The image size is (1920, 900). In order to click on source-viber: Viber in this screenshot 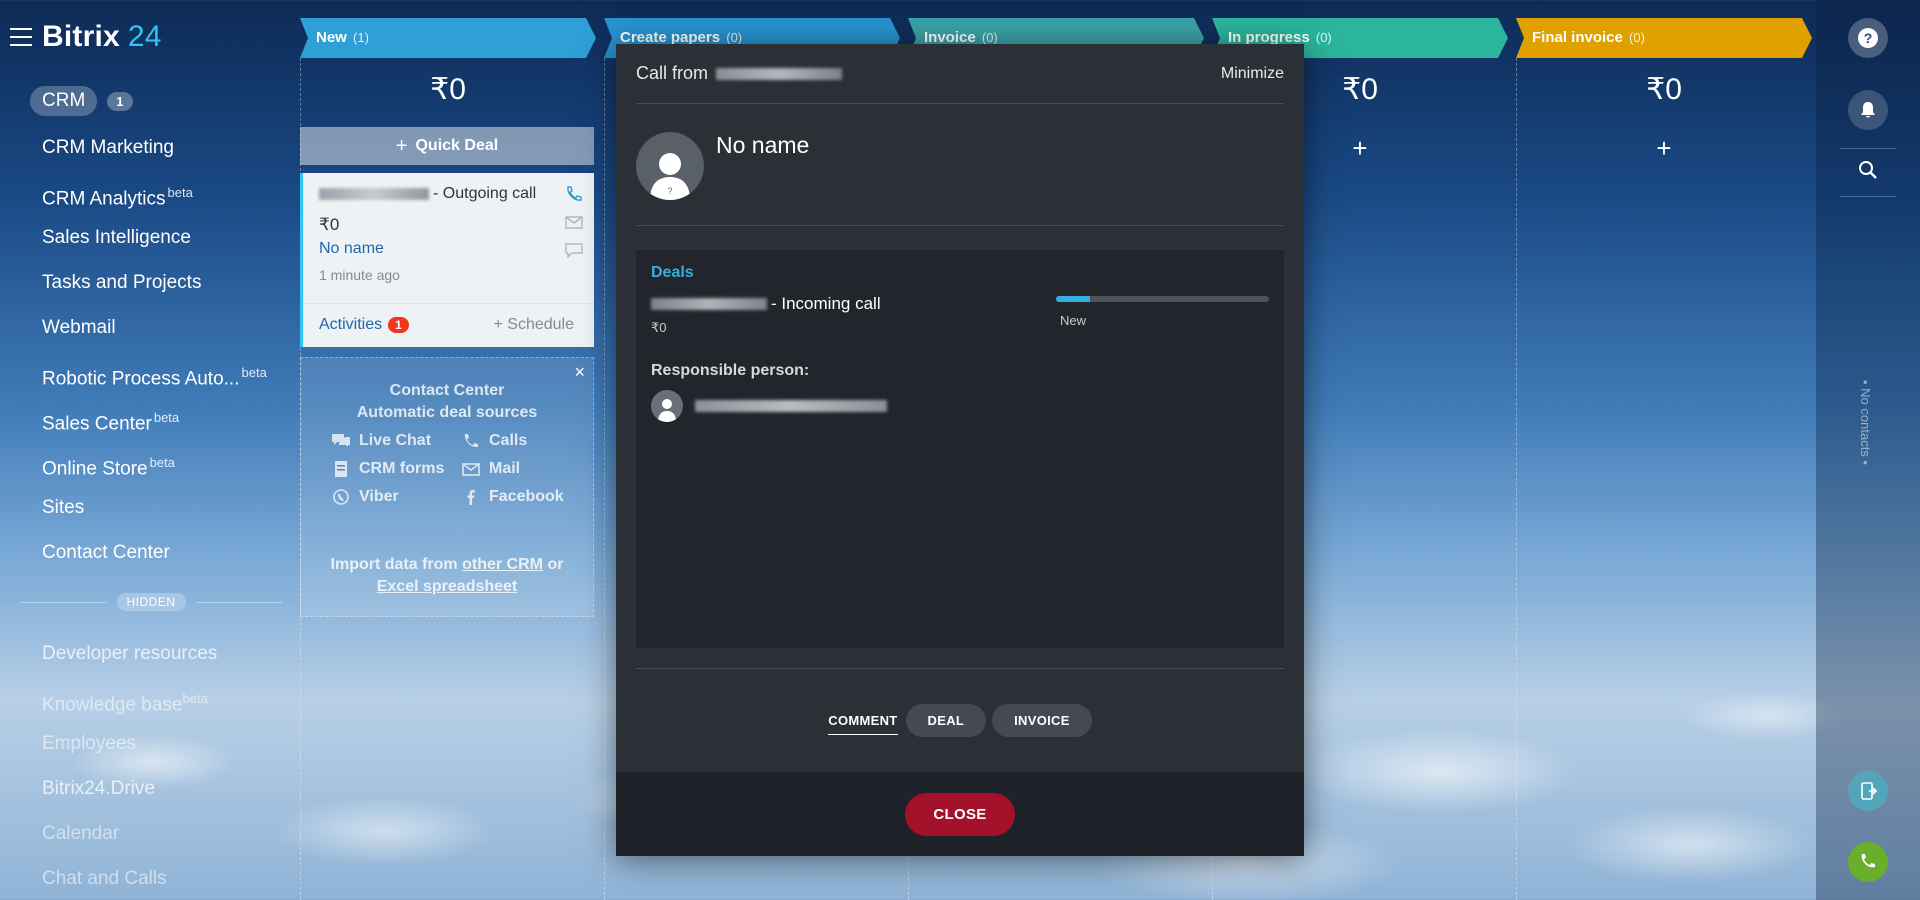, I will do `click(396, 497)`.